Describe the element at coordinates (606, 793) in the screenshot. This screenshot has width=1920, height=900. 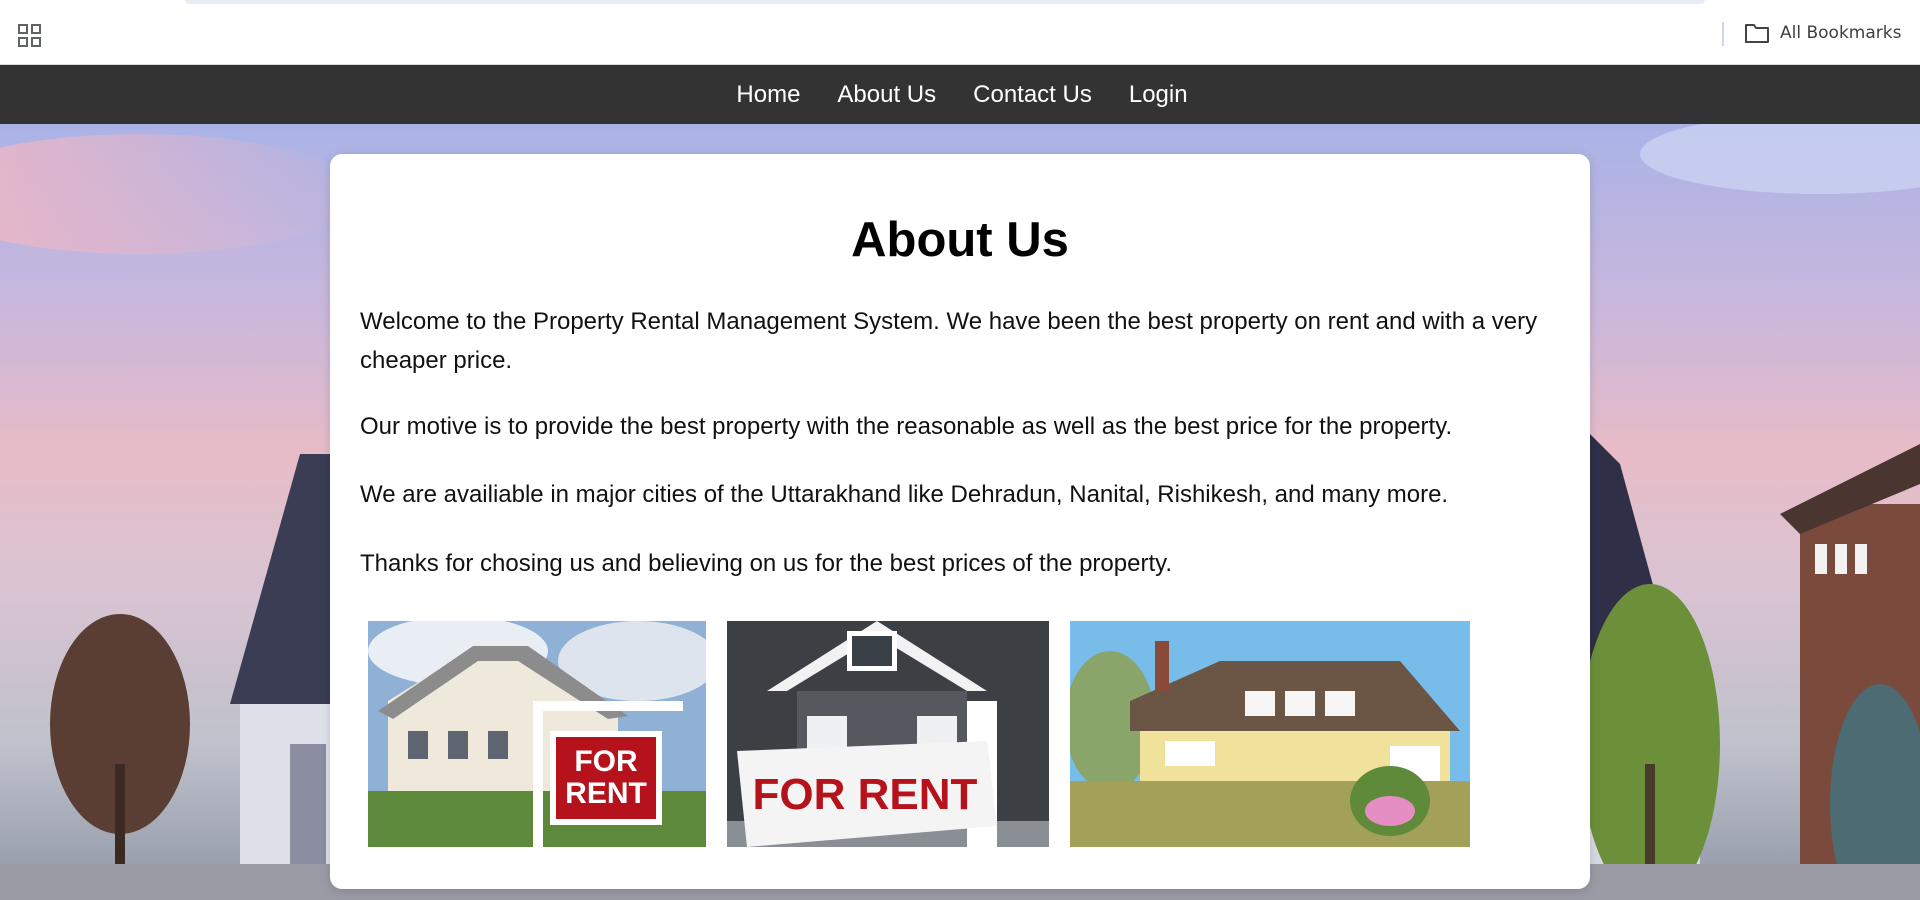
I see `sign-rent-text: RENT` at that location.